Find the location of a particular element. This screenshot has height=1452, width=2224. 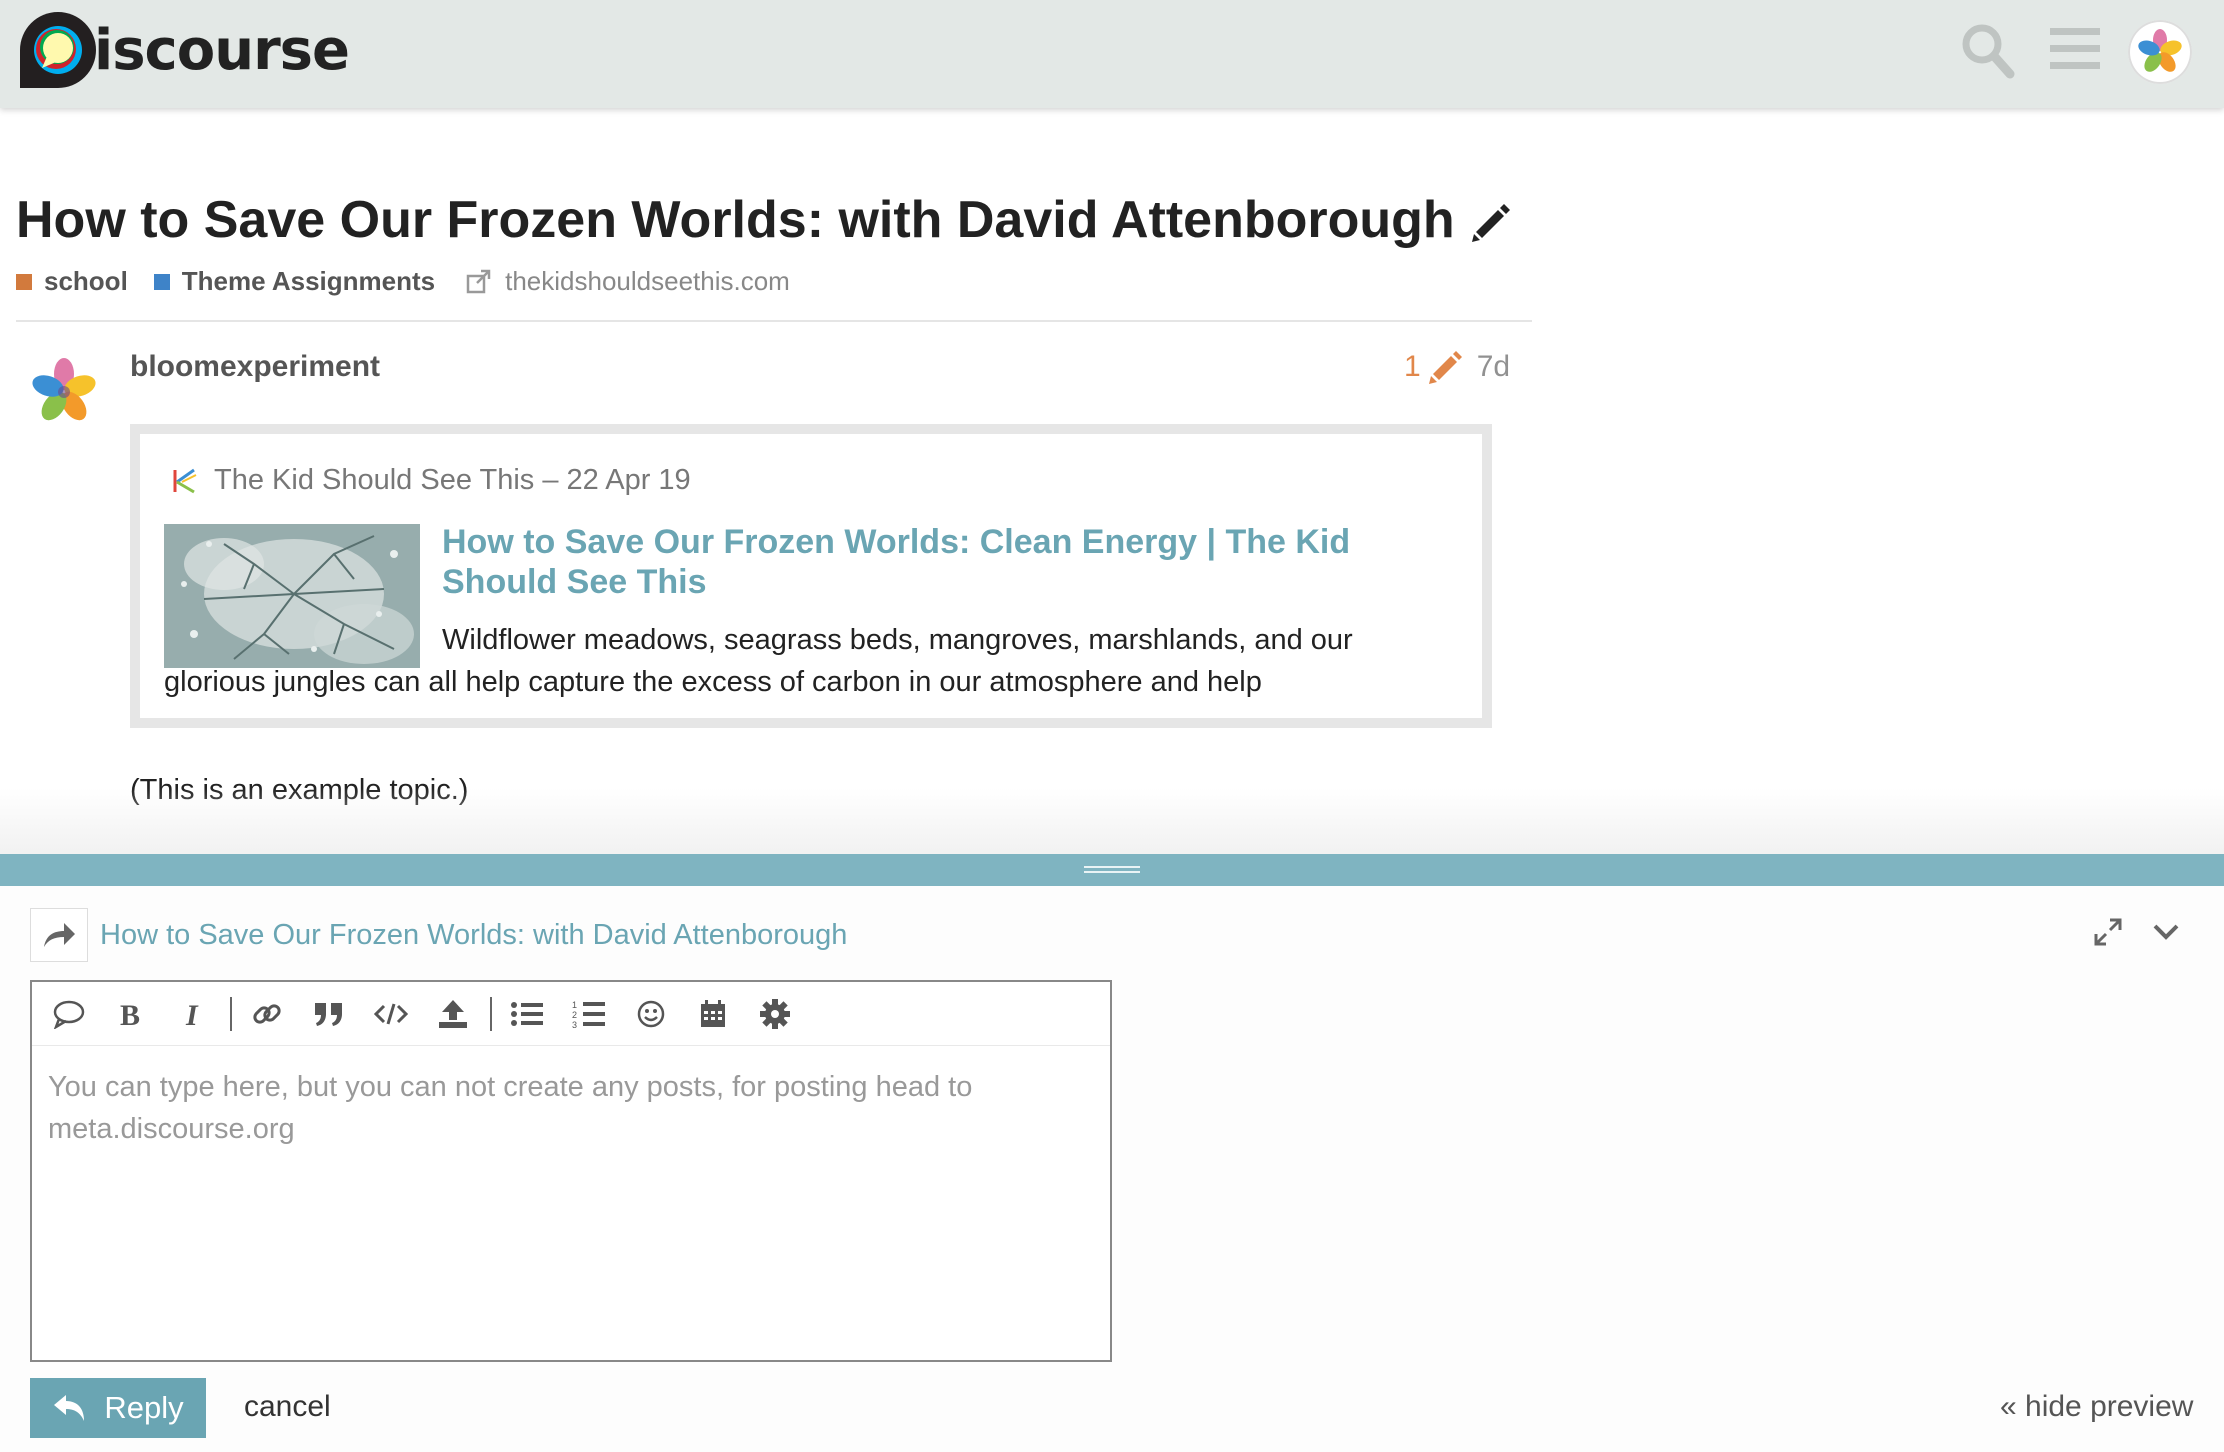

code-button is located at coordinates (391, 1014).